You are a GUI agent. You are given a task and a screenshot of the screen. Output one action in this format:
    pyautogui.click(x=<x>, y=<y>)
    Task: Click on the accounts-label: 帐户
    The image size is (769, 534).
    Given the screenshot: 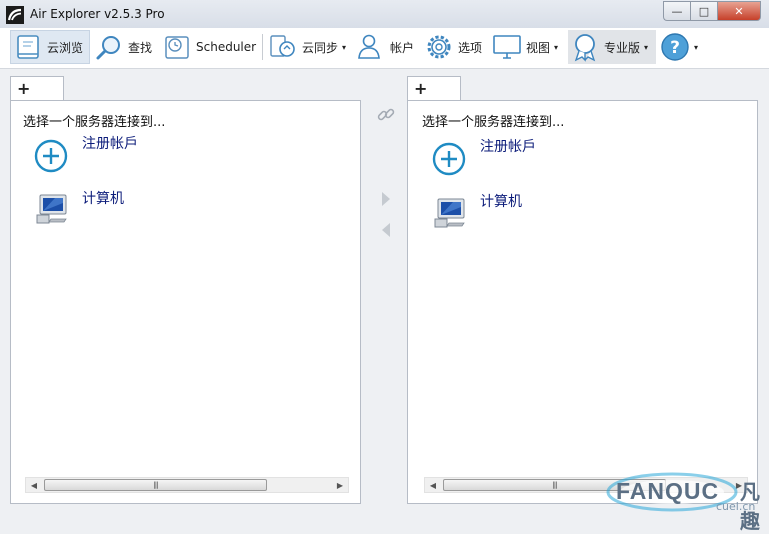 What is the action you would take?
    pyautogui.click(x=402, y=47)
    